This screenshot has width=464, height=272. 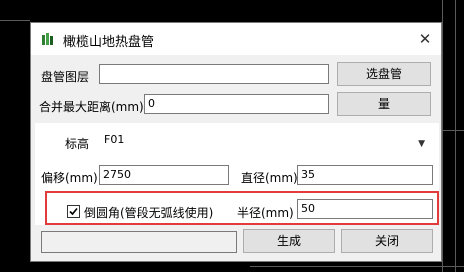 What do you see at coordinates (236, 104) in the screenshot?
I see `merge-distance-input: 0` at bounding box center [236, 104].